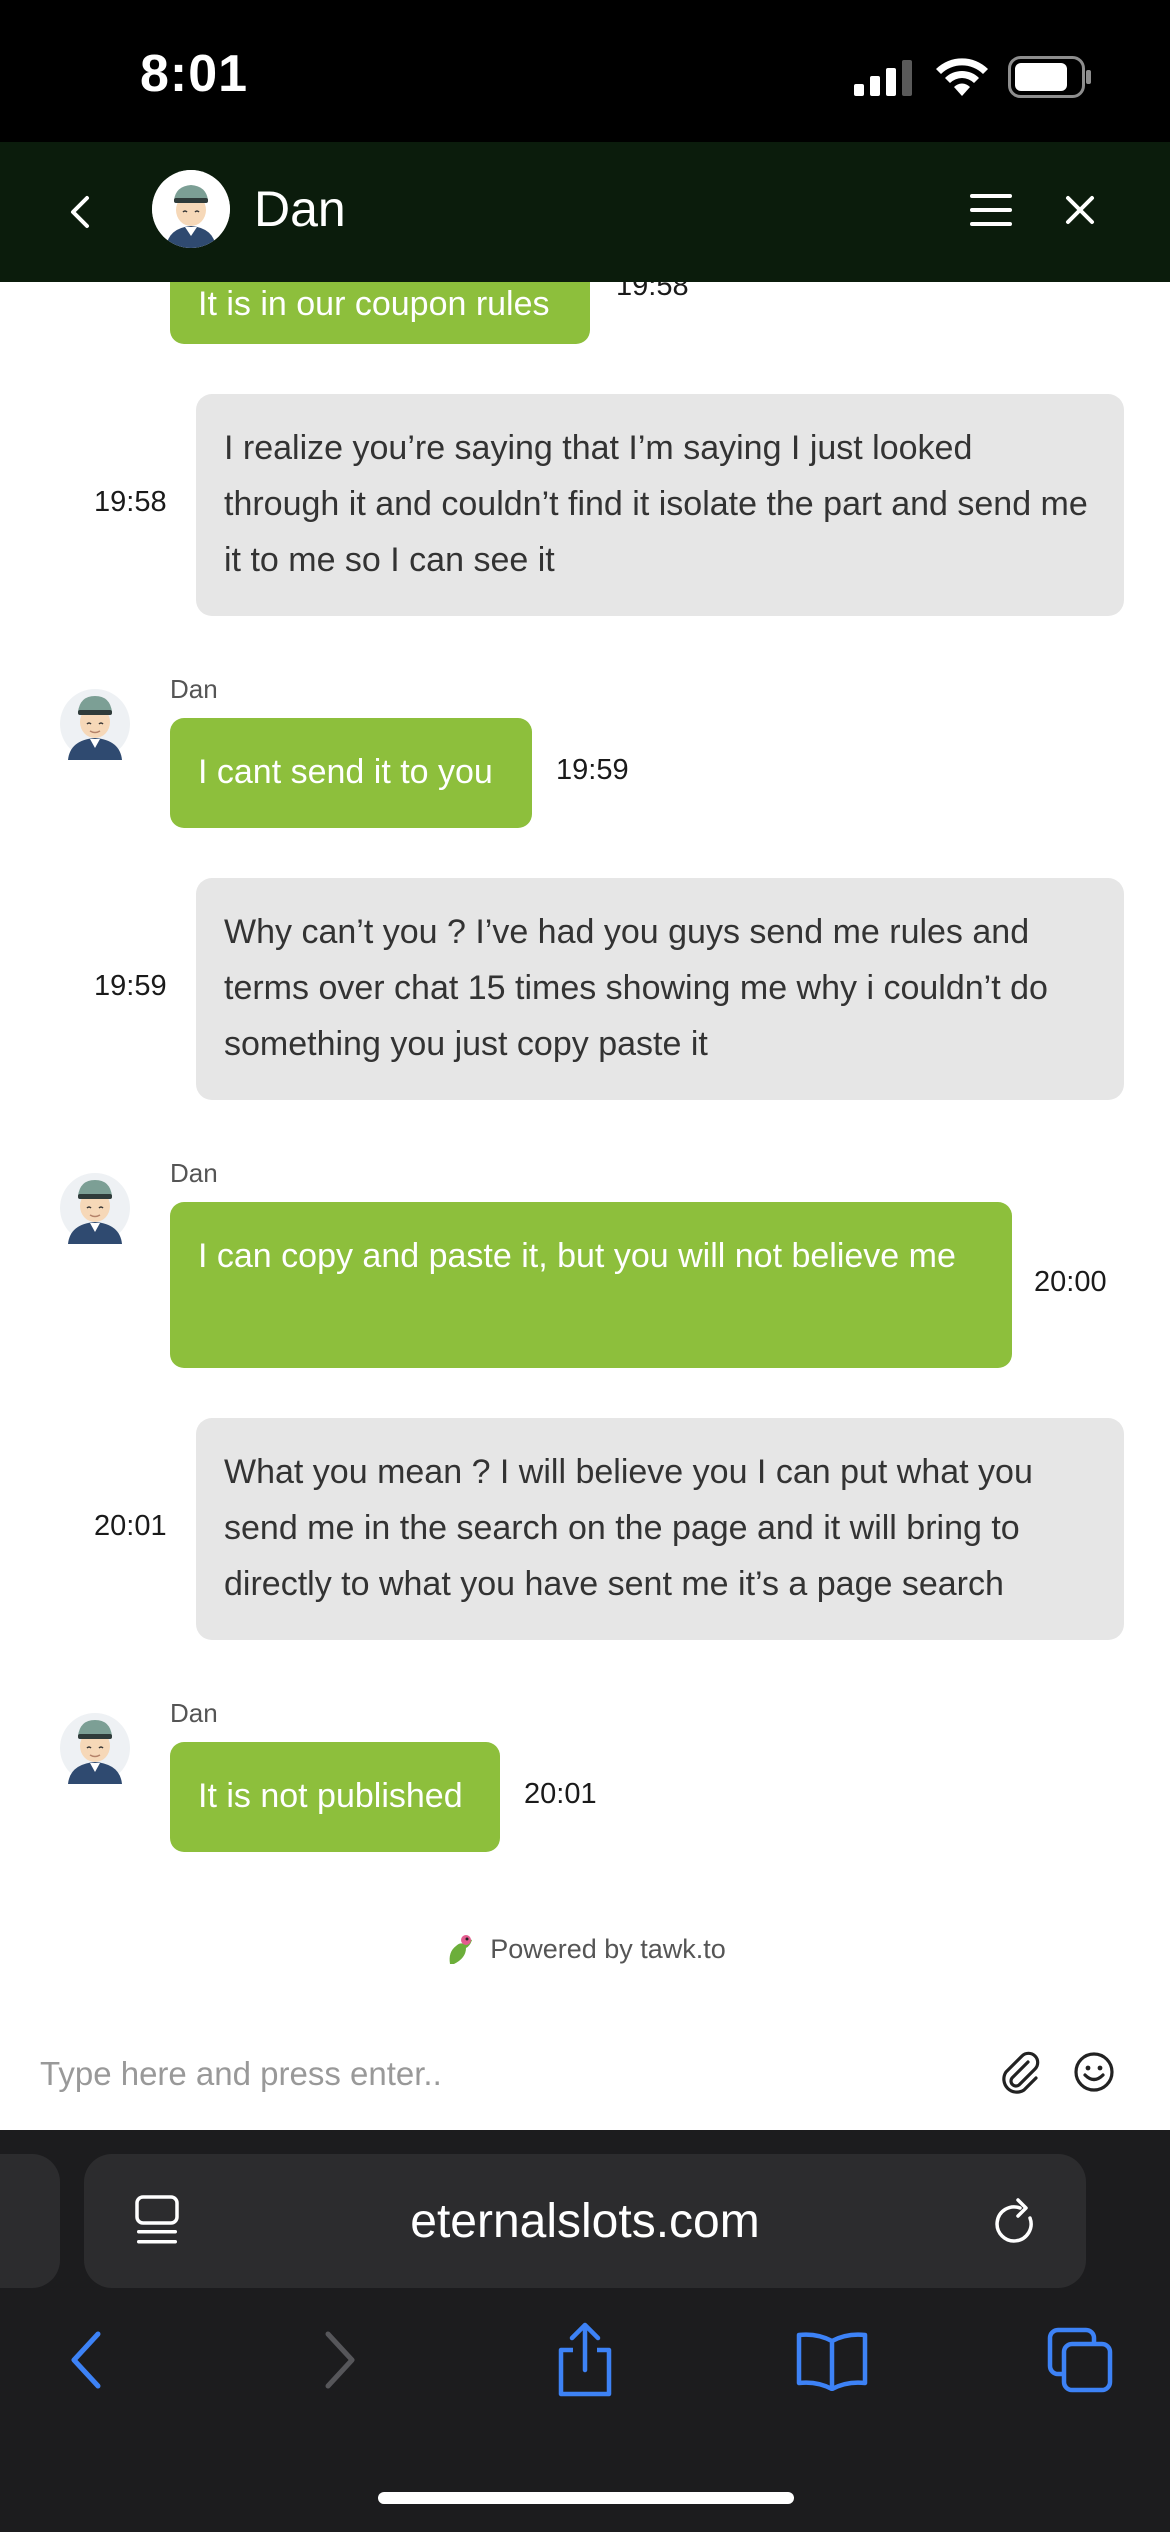  Describe the element at coordinates (30, 2221) in the screenshot. I see `previous-tab-preview` at that location.